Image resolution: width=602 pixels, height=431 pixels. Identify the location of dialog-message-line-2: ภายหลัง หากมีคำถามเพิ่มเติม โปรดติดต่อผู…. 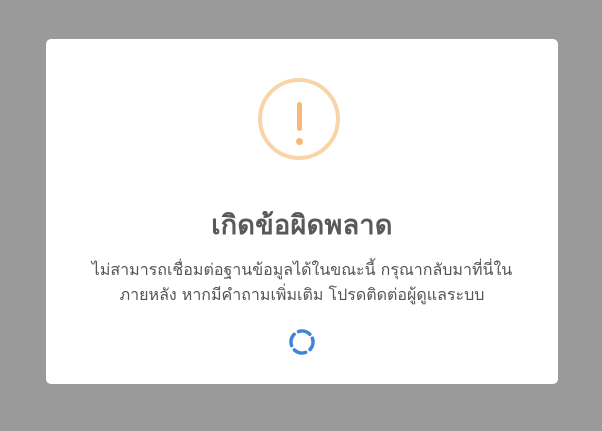
(302, 294).